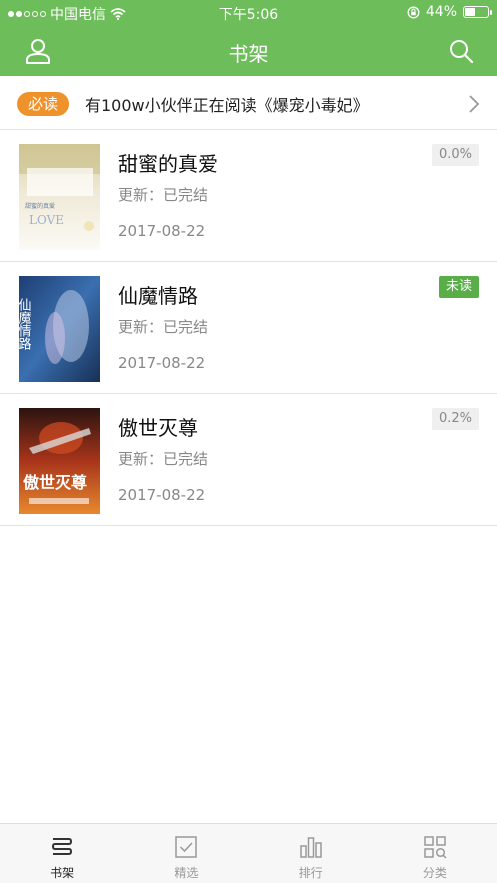  Describe the element at coordinates (455, 419) in the screenshot. I see `progress-badge: 0.2%` at that location.